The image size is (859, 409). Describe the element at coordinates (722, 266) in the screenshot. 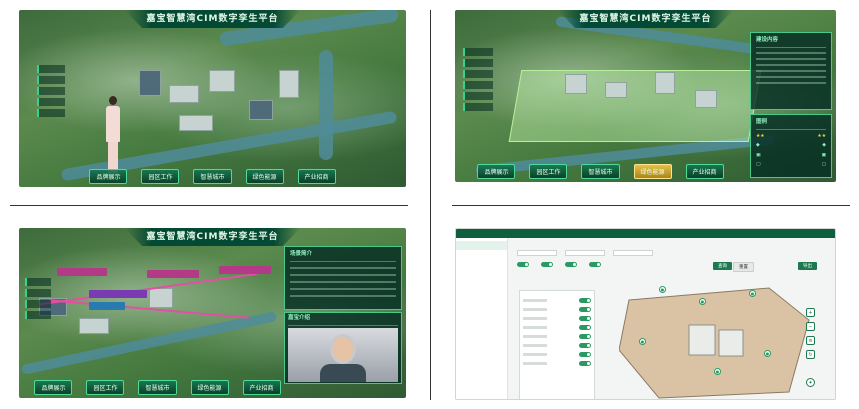

I see `search-button: 查询` at that location.